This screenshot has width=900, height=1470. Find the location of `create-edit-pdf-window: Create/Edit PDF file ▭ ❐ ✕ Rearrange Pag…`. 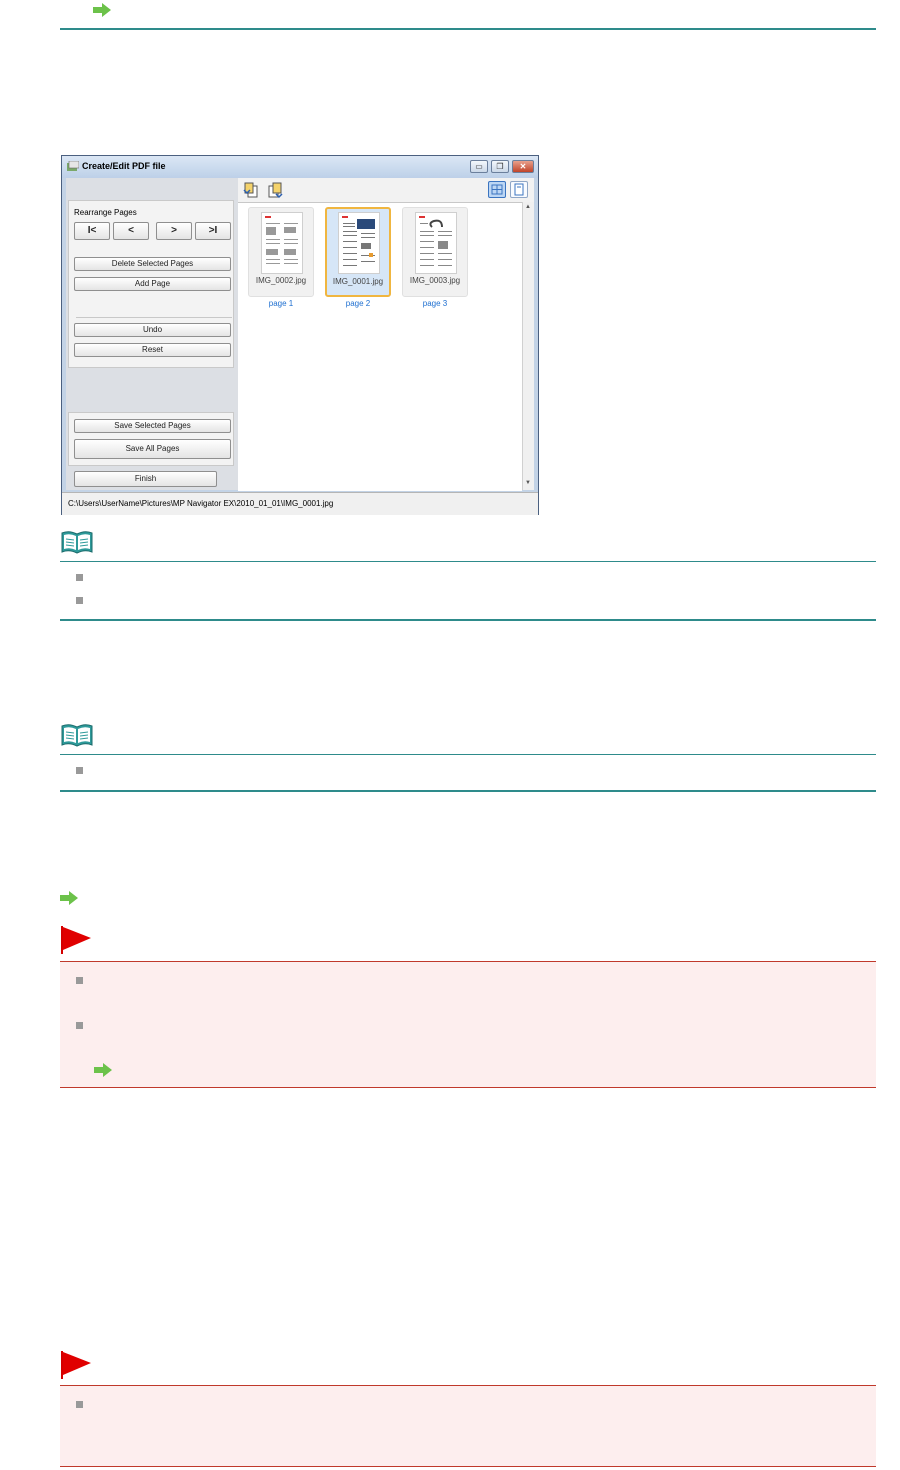

create-edit-pdf-window: Create/Edit PDF file ▭ ❐ ✕ Rearrange Pag… is located at coordinates (300, 335).